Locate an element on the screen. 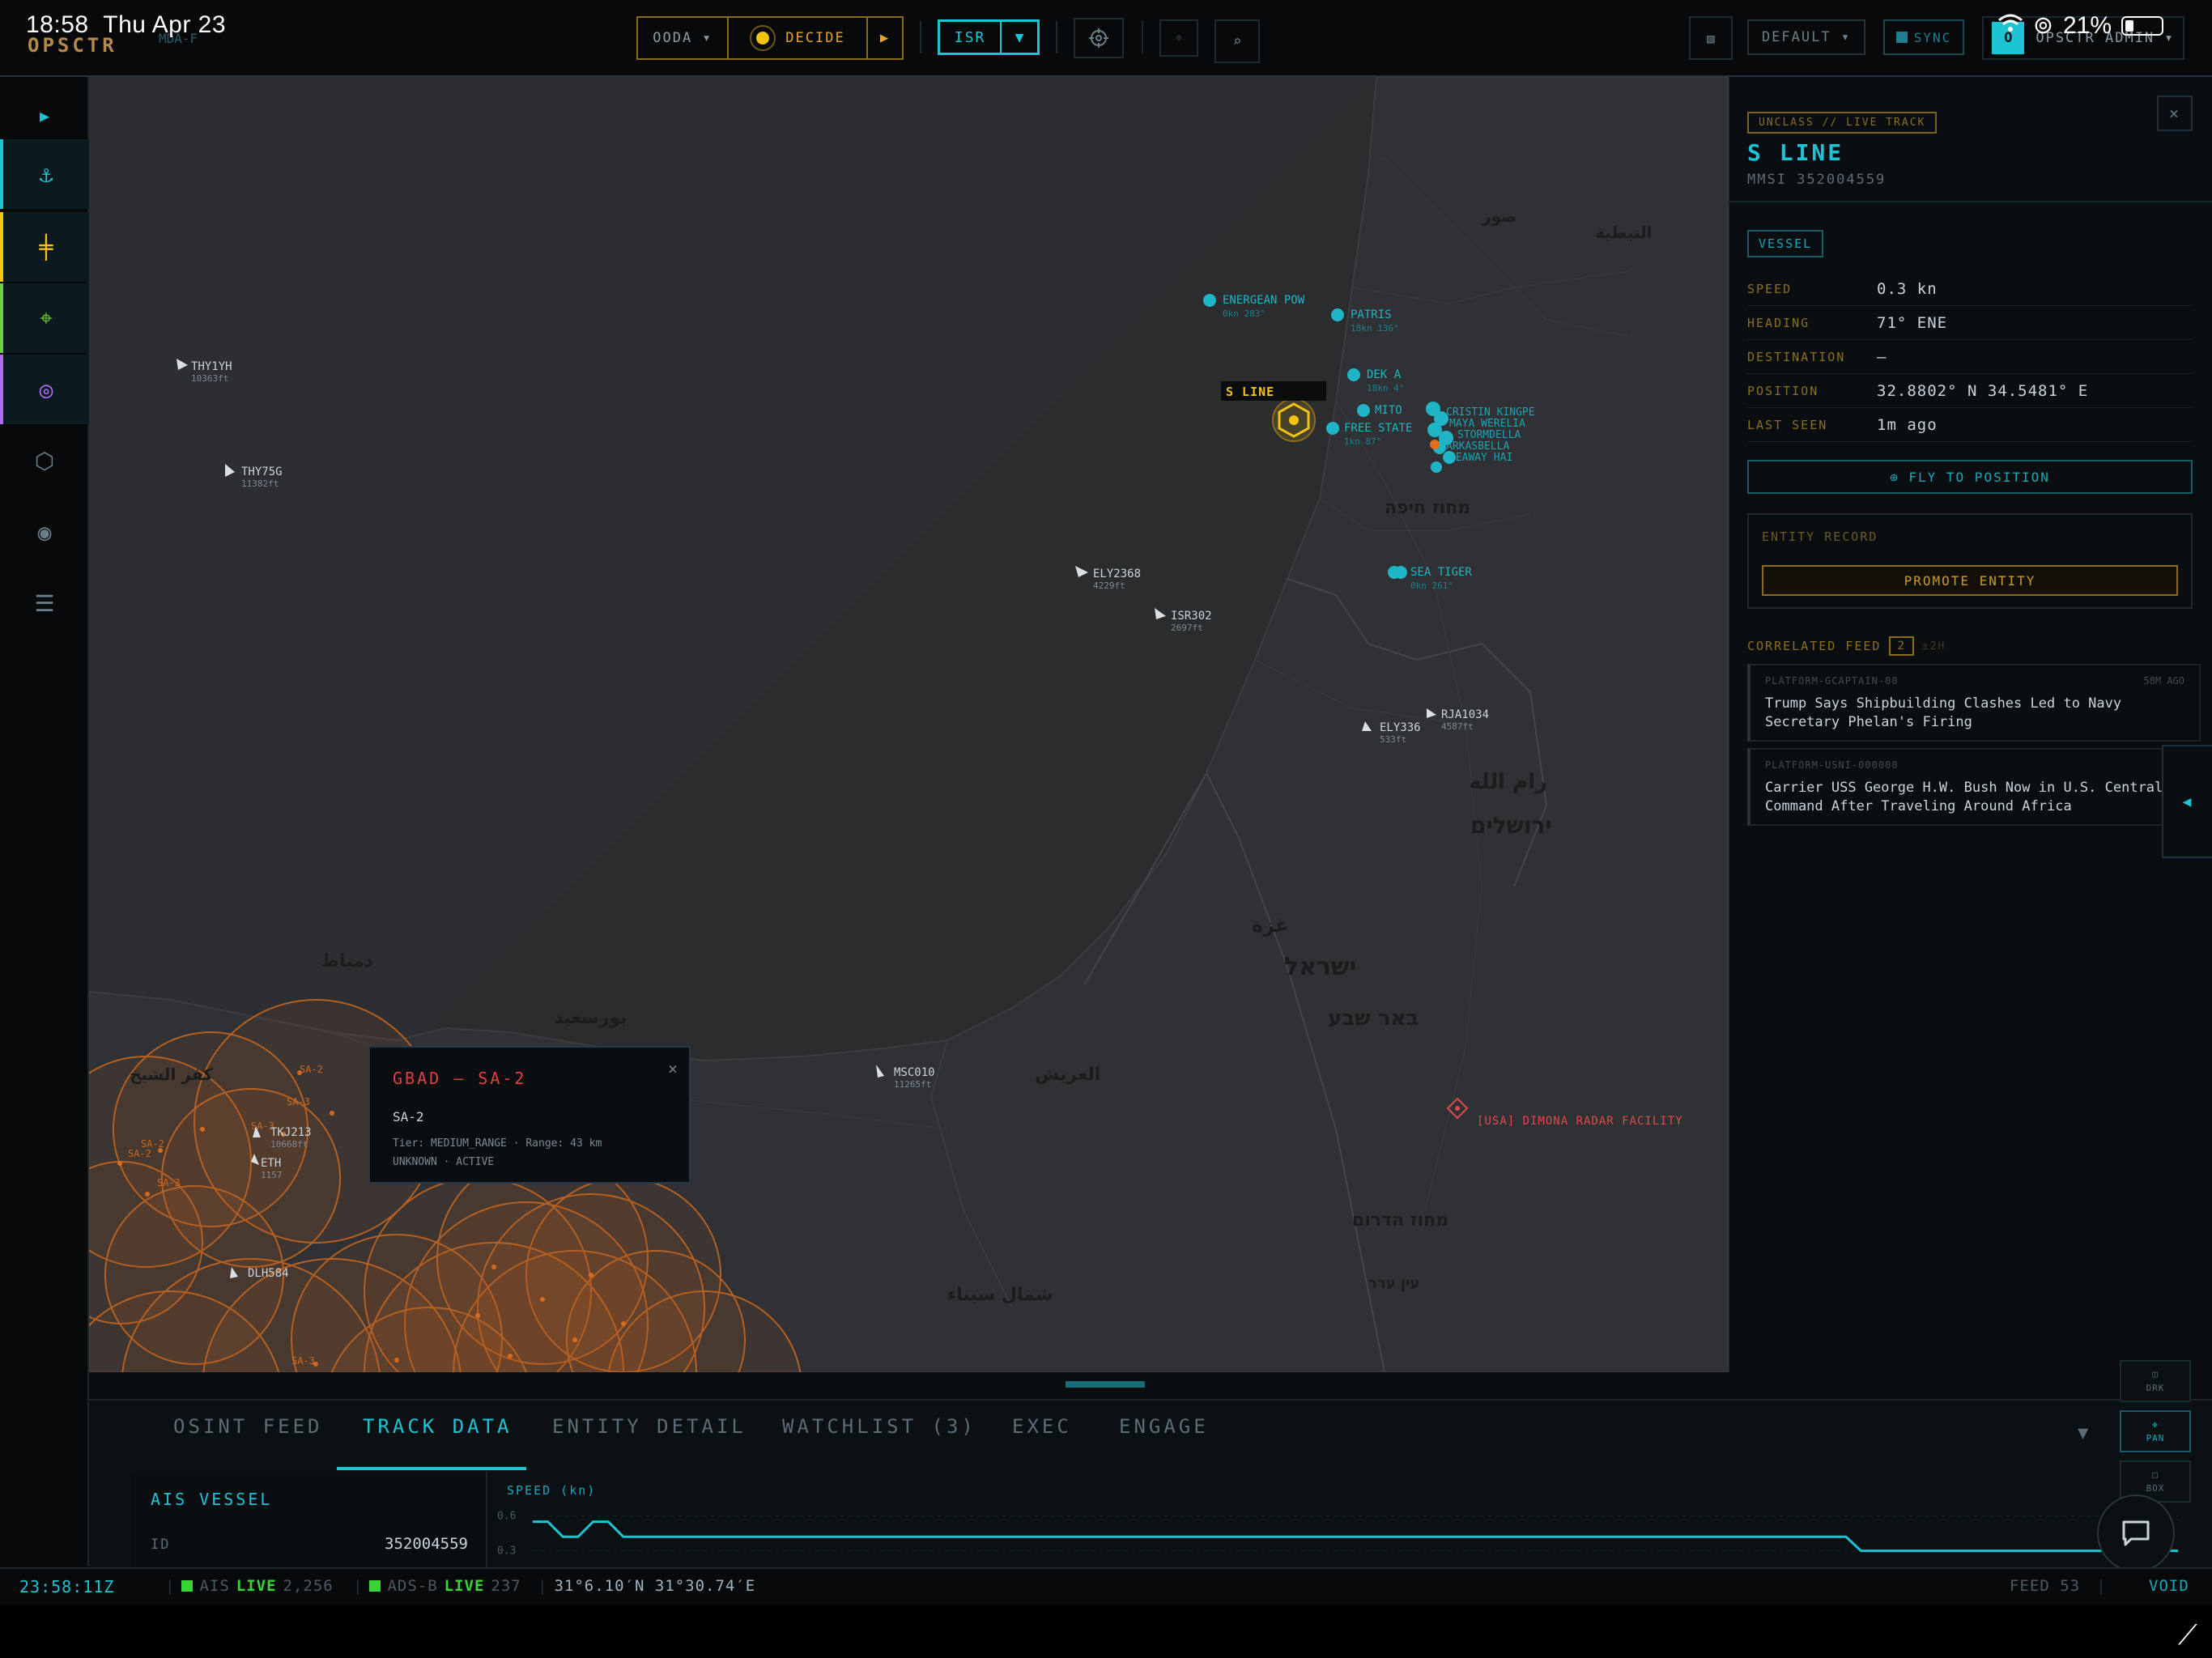 The image size is (2212, 1658). aircraft-label: DLH584 is located at coordinates (268, 1273).